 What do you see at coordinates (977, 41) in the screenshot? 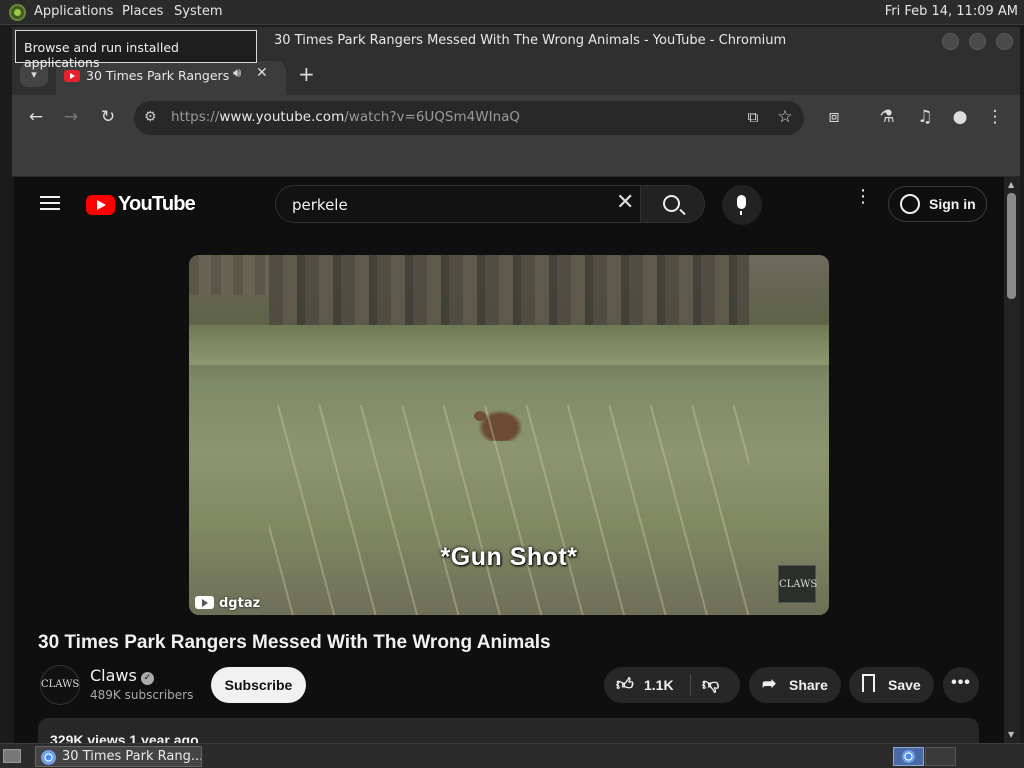
I see `maximize-button` at bounding box center [977, 41].